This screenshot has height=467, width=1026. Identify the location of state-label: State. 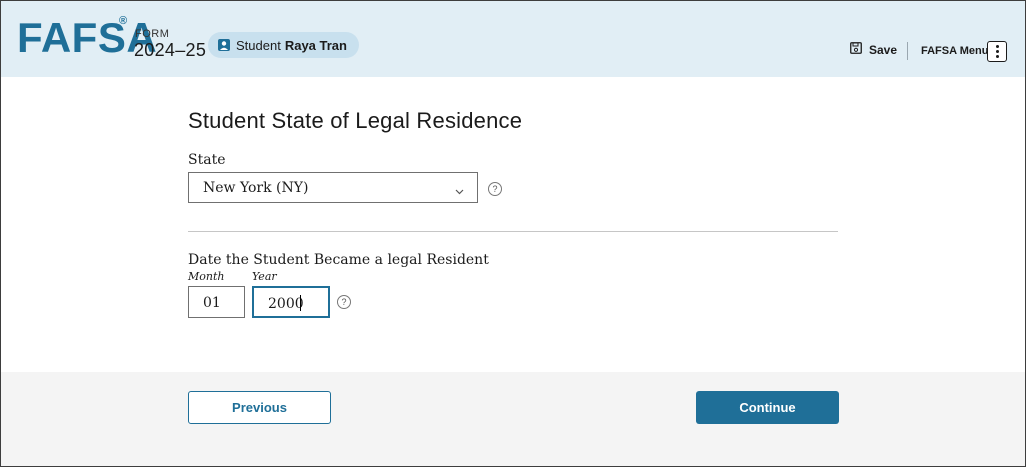
(207, 160).